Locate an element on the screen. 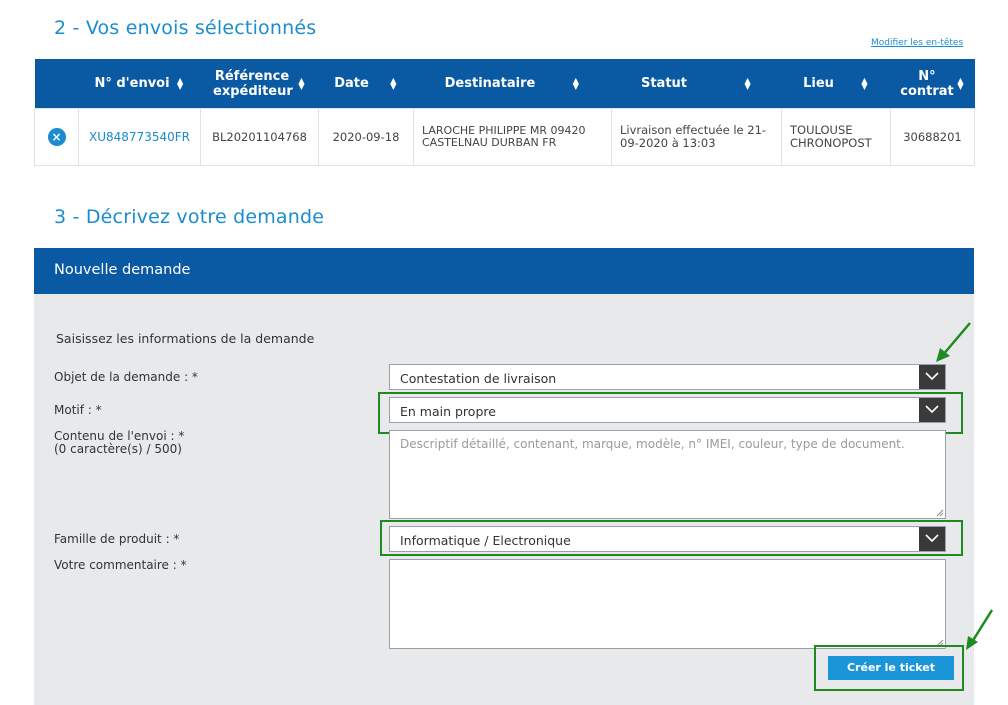  date-cell: 2020-09-18 is located at coordinates (366, 137).